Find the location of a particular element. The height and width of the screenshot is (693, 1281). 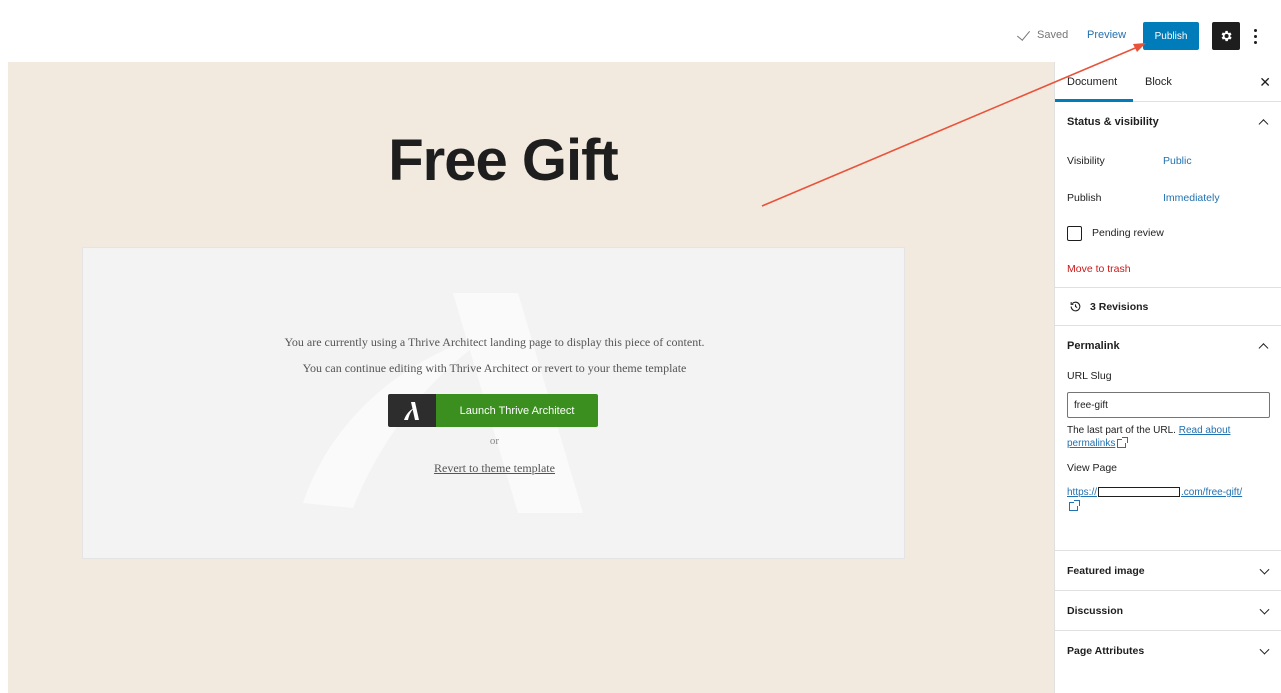

saved-indicator: Saved is located at coordinates (1042, 35).